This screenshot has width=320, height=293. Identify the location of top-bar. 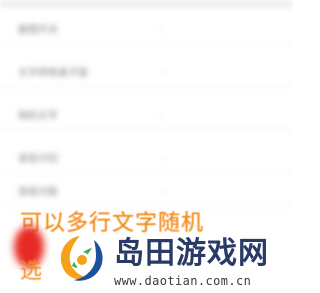
(146, 4).